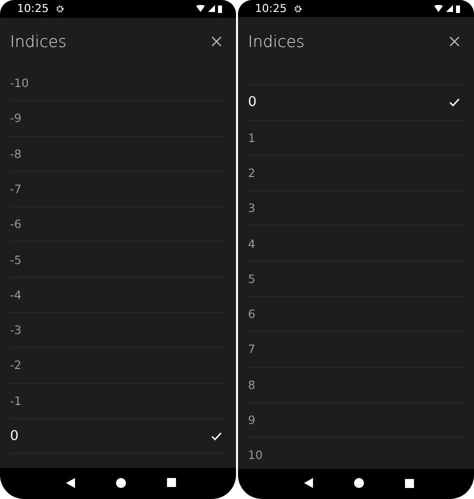  Describe the element at coordinates (118, 190) in the screenshot. I see `index-option: -7` at that location.